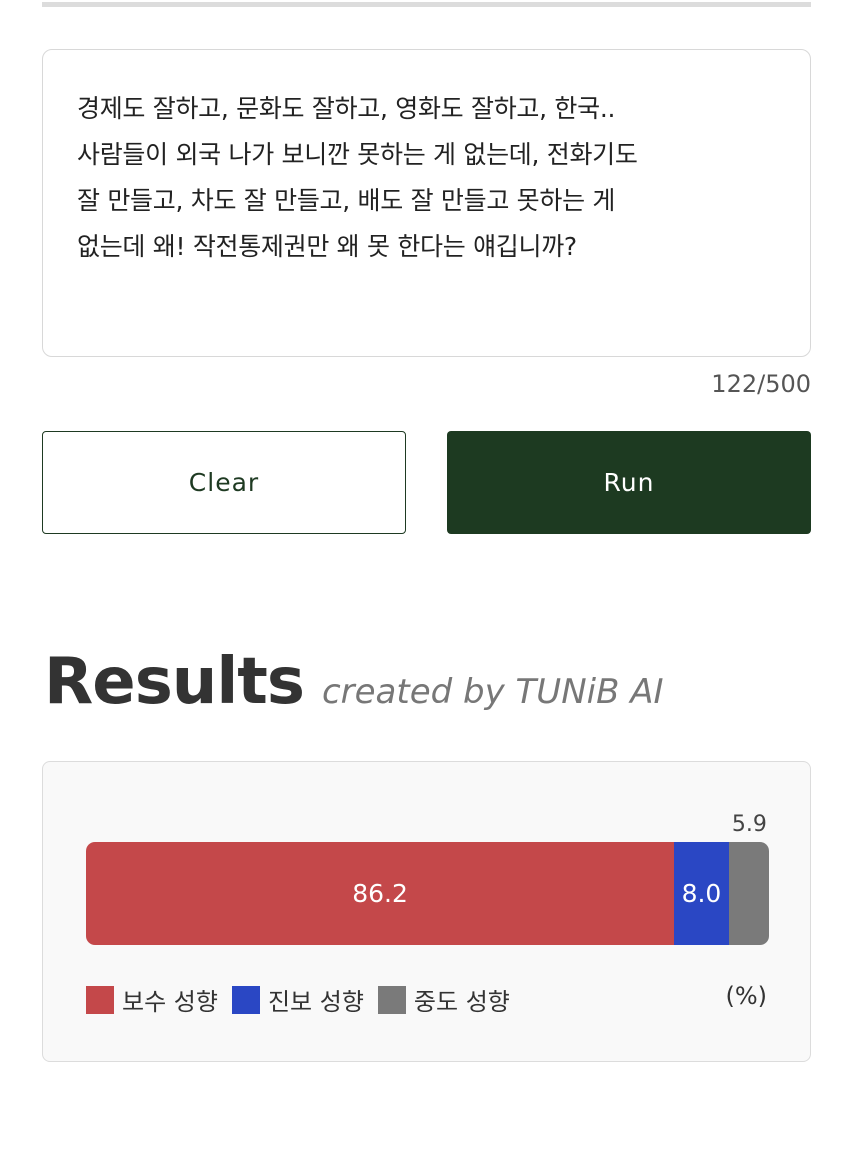 This screenshot has width=850, height=1173. What do you see at coordinates (461, 1002) in the screenshot?
I see `legend-label: 중도 성향` at bounding box center [461, 1002].